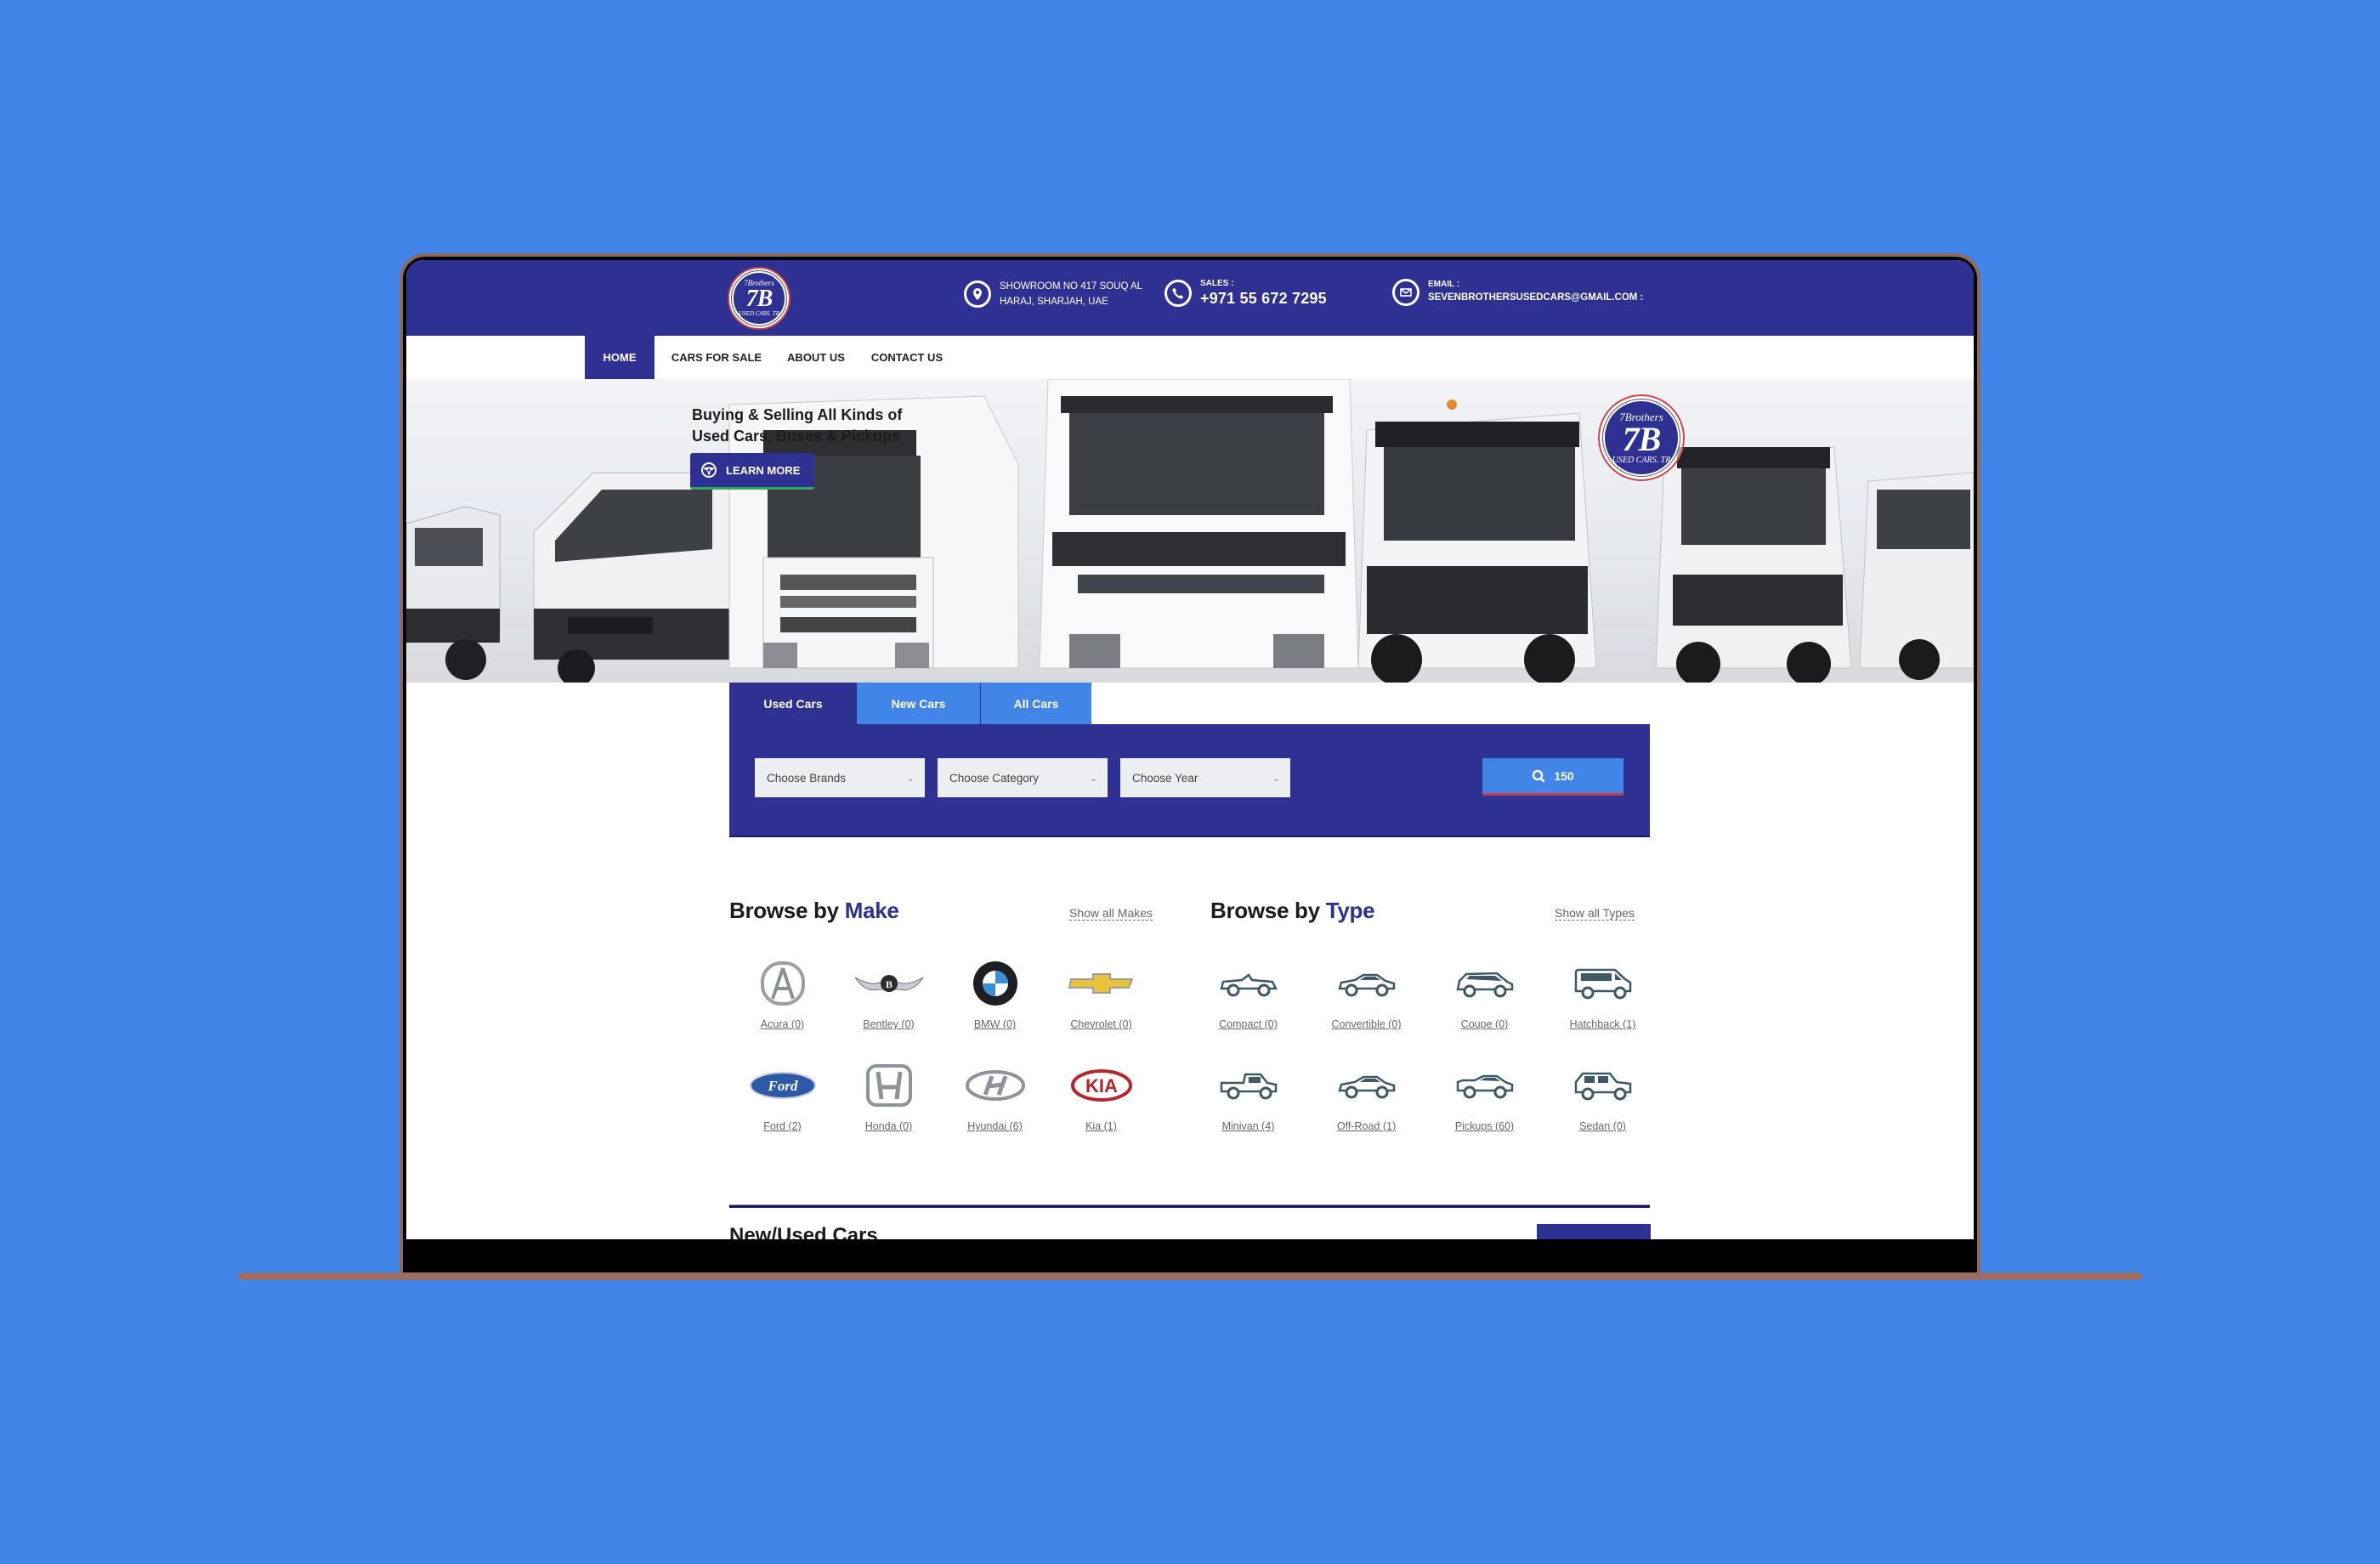  I want to click on type-label: Coupe (0), so click(1484, 1024).